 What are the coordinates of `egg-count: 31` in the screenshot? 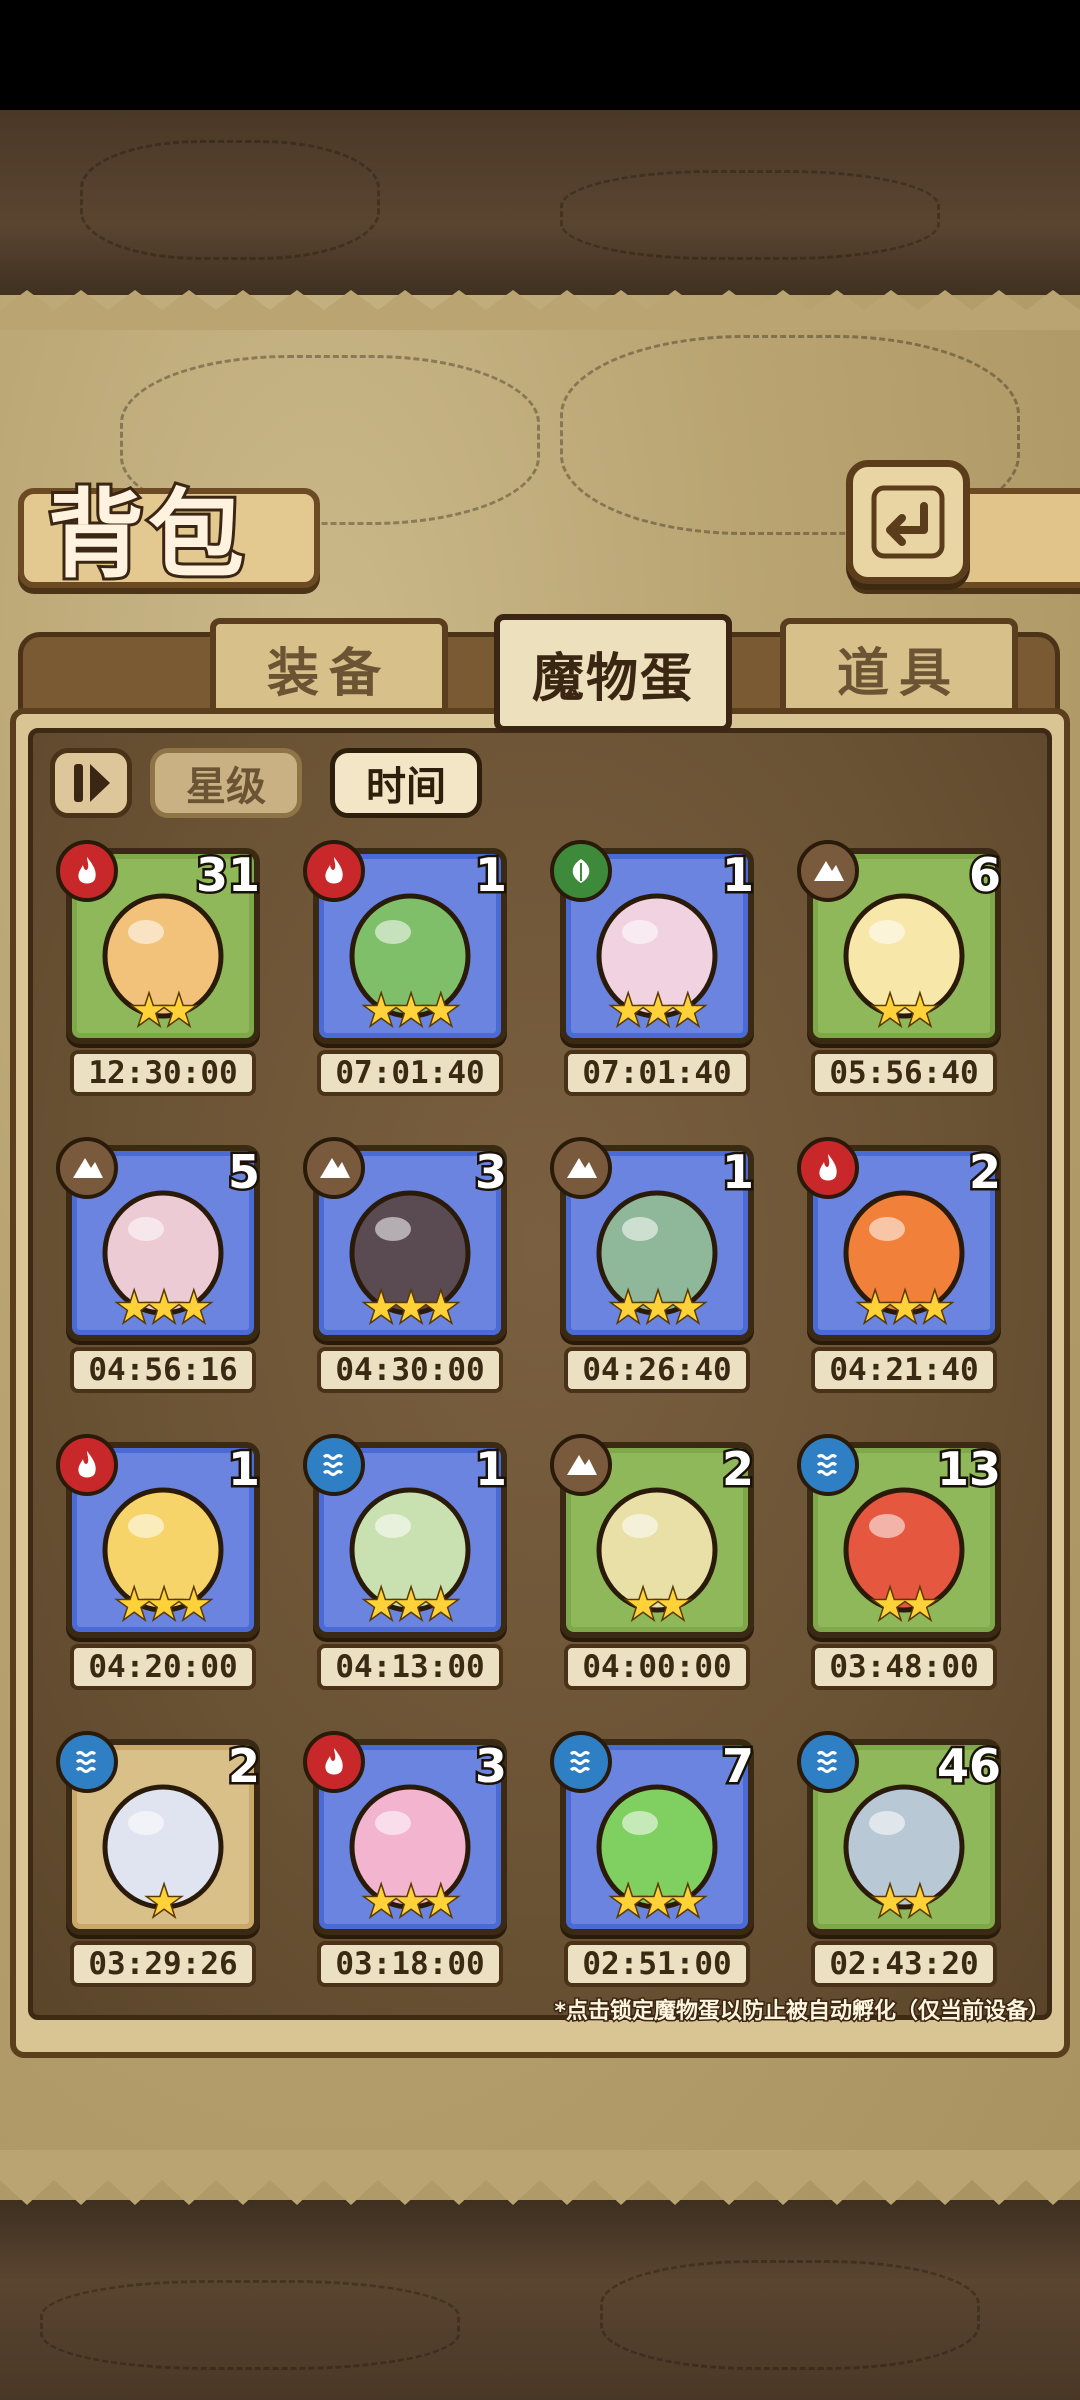 It's located at (227, 875).